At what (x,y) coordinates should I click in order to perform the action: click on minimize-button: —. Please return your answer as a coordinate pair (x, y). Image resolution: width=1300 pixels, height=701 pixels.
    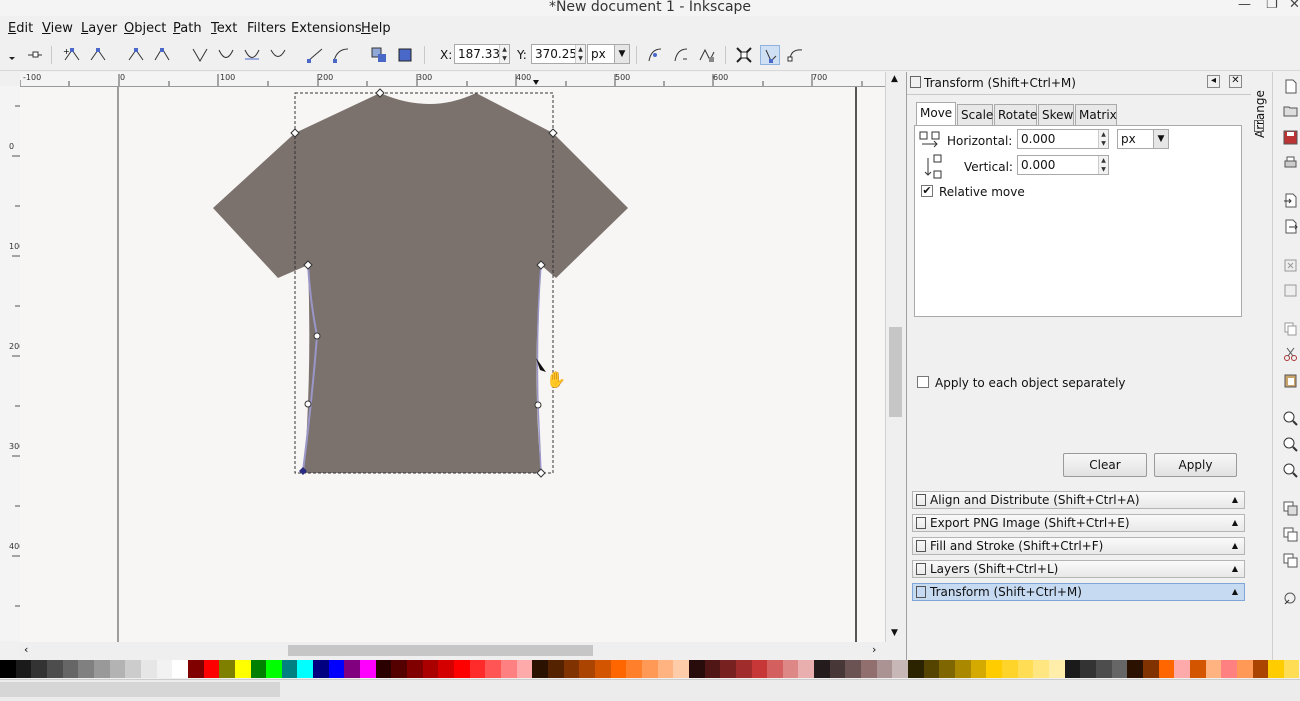
    Looking at the image, I should click on (1244, 6).